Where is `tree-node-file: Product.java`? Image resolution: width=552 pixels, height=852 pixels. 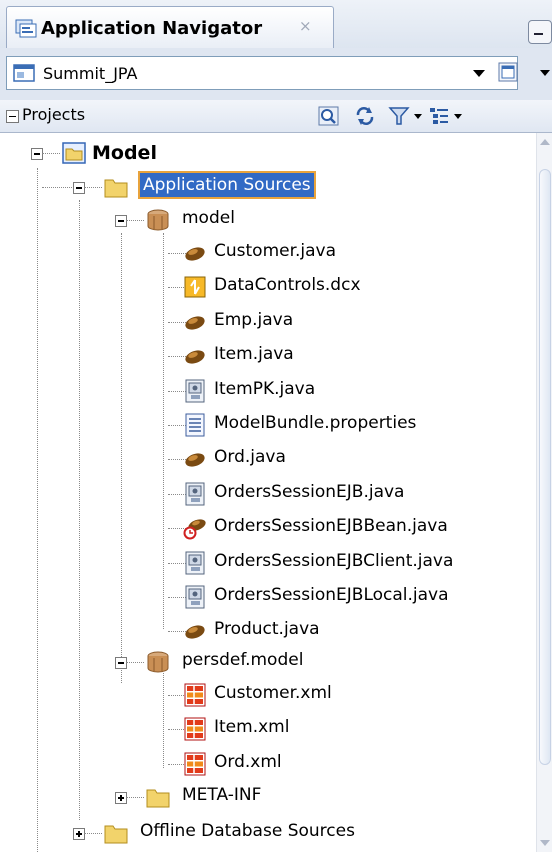 tree-node-file: Product.java is located at coordinates (260, 631).